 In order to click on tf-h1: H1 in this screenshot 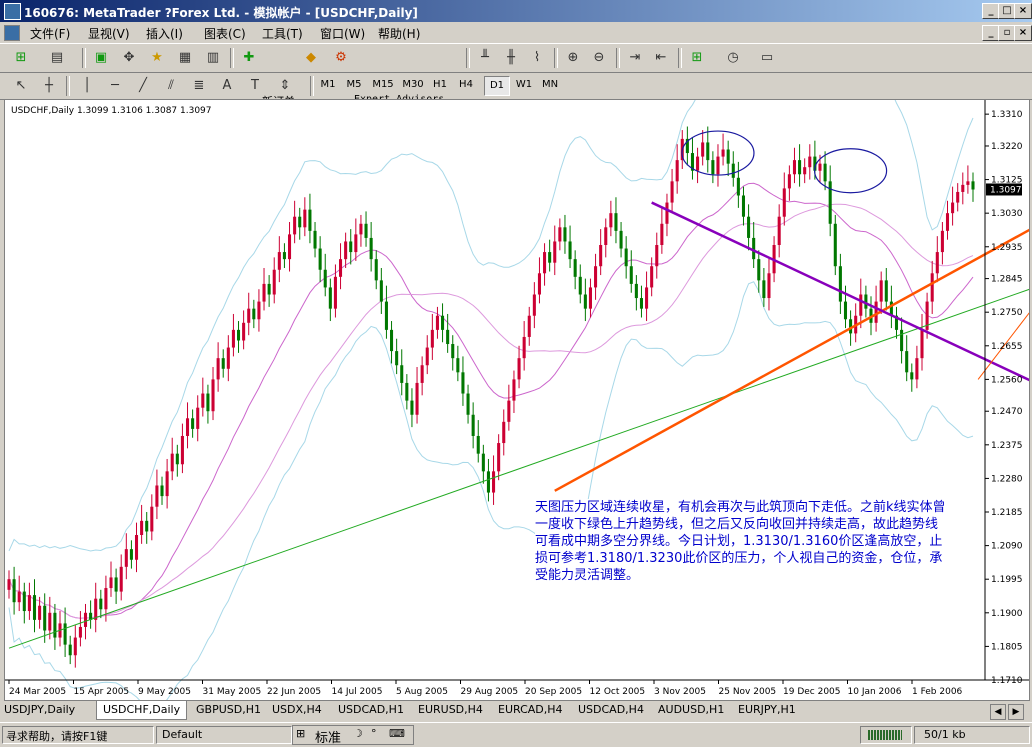, I will do `click(440, 85)`.